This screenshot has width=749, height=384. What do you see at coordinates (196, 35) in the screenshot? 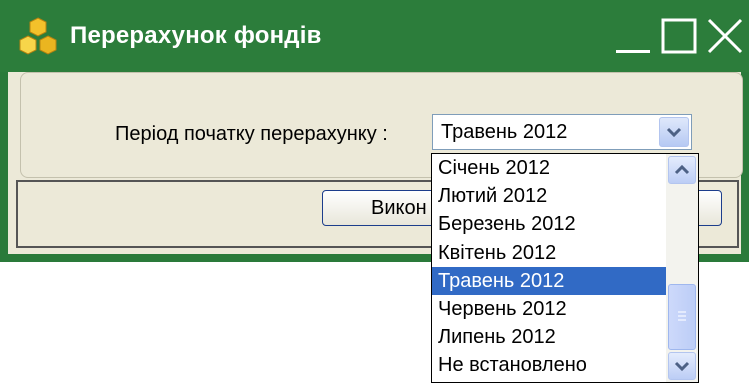
I see `window-title: Перерахунок фондів` at bounding box center [196, 35].